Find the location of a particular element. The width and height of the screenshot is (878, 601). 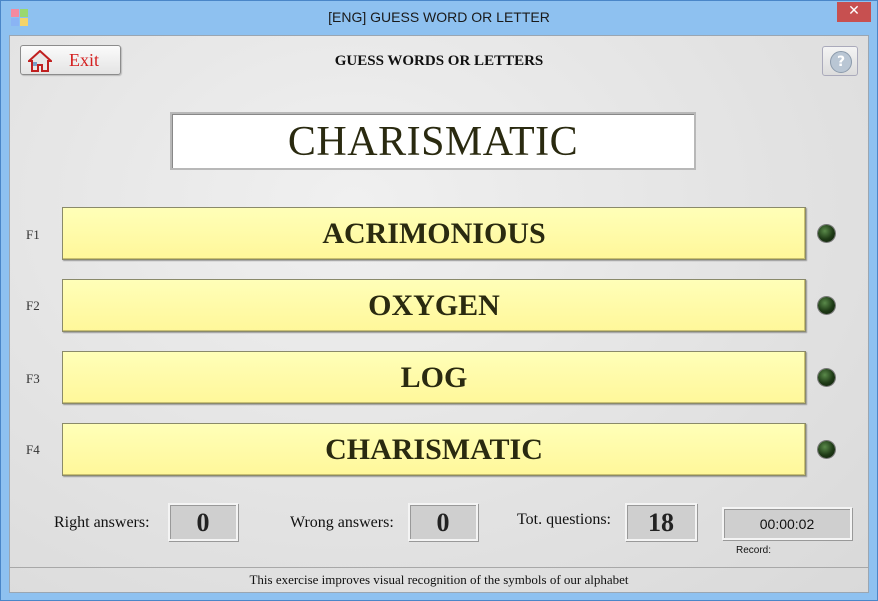

right-answers-value: 0 is located at coordinates (203, 522).